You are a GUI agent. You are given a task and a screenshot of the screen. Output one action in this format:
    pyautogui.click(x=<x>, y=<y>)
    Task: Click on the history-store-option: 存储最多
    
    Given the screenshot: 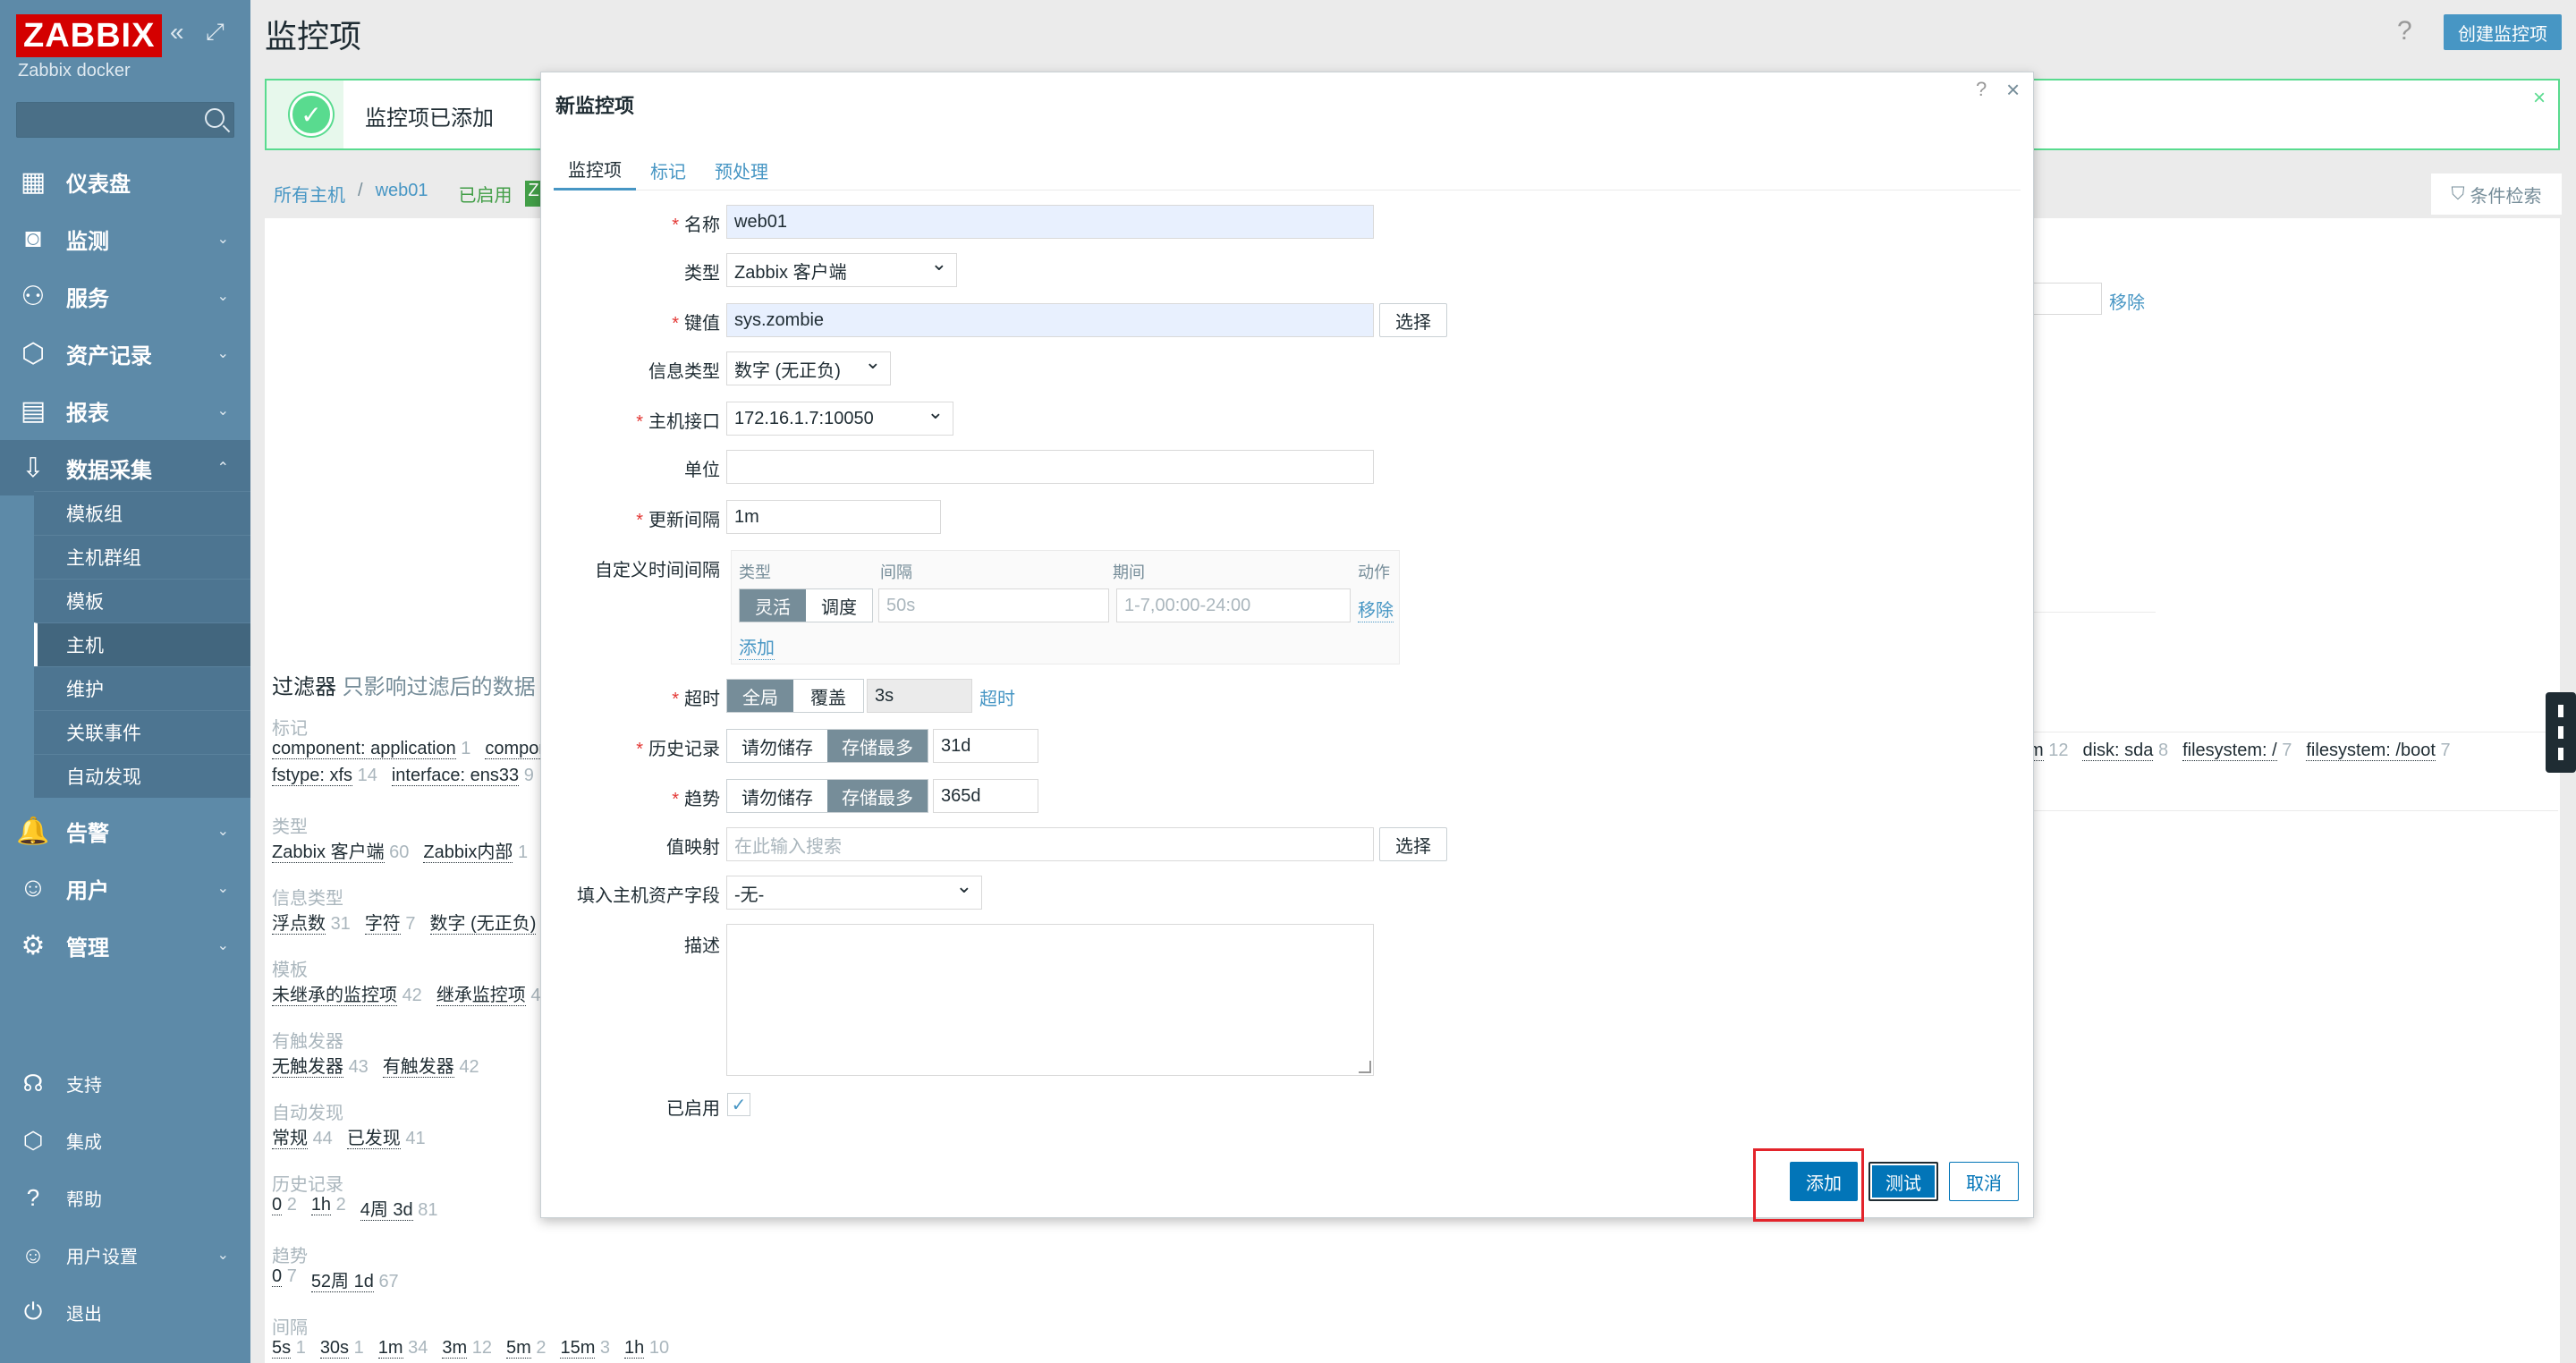 What is the action you would take?
    pyautogui.click(x=877, y=746)
    